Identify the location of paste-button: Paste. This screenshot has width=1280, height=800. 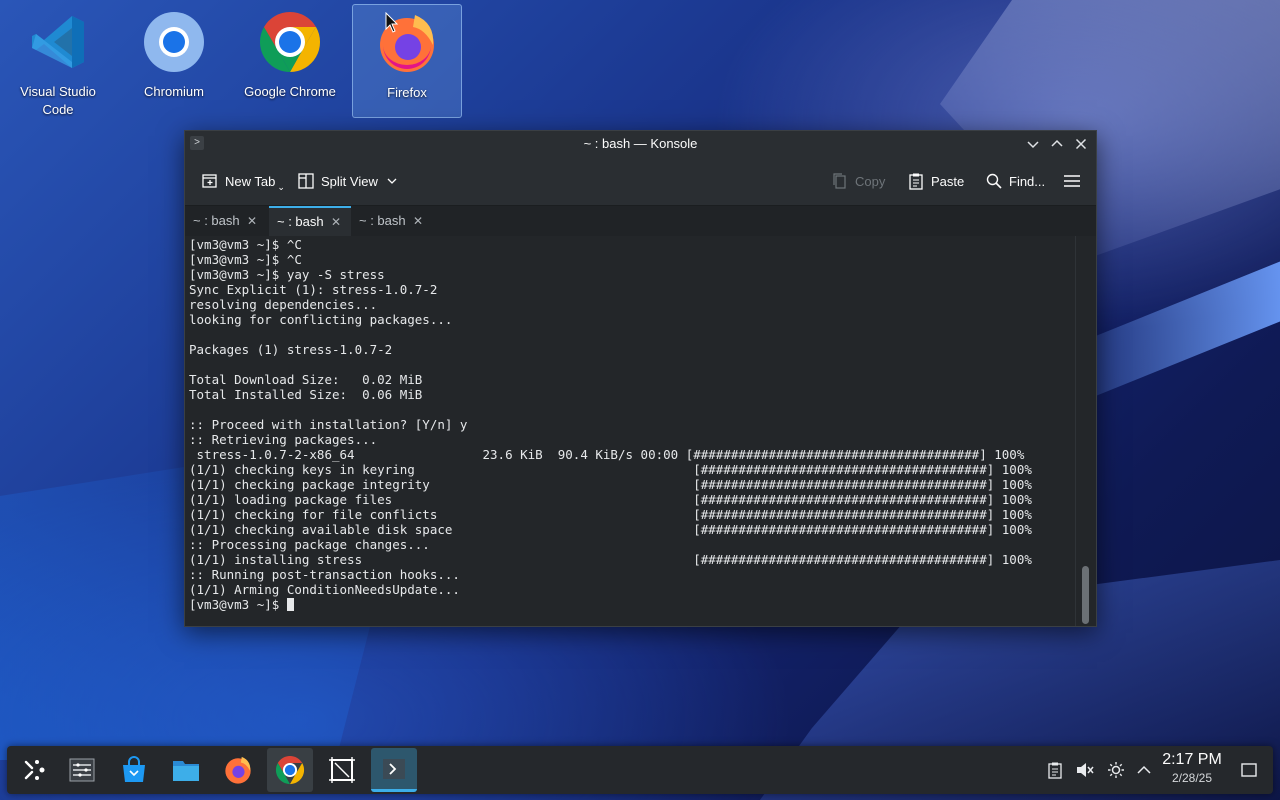
(935, 181).